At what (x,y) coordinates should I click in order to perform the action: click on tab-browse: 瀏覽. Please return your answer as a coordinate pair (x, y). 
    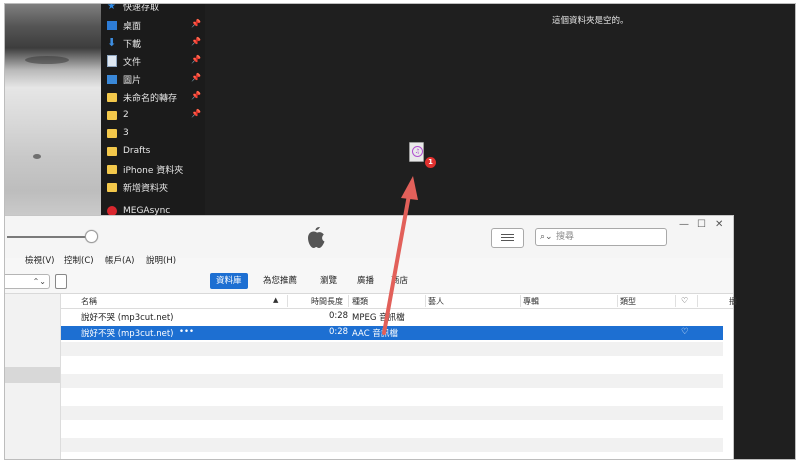
    Looking at the image, I should click on (328, 281).